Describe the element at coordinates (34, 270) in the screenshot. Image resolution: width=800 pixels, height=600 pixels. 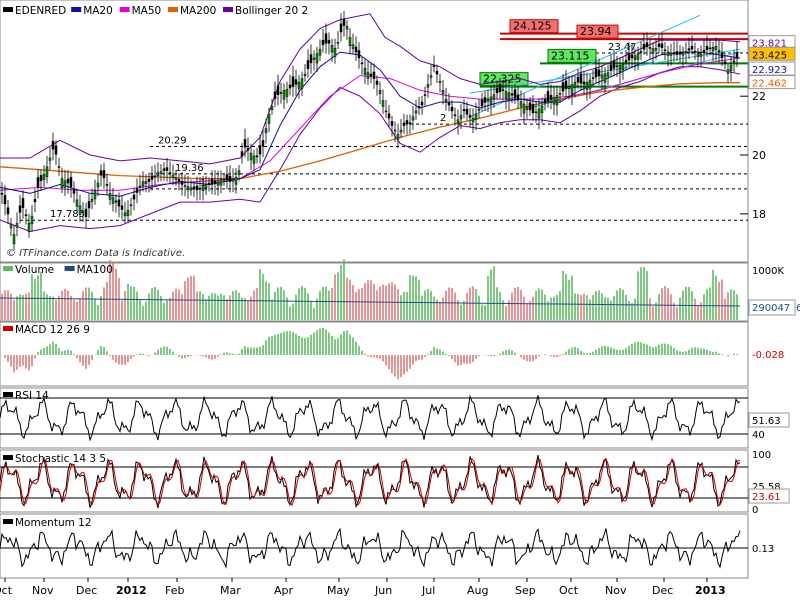
I see `legend-label: Volume` at that location.